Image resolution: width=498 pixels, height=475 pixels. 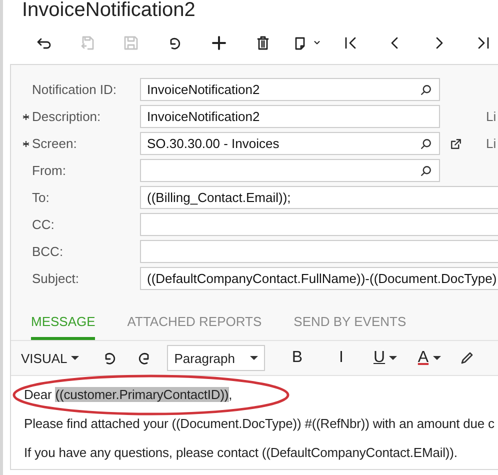 I want to click on pencil-icon, so click(x=467, y=358).